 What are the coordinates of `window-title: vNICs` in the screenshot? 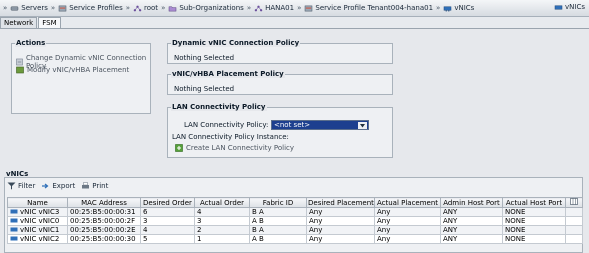 It's located at (569, 7).